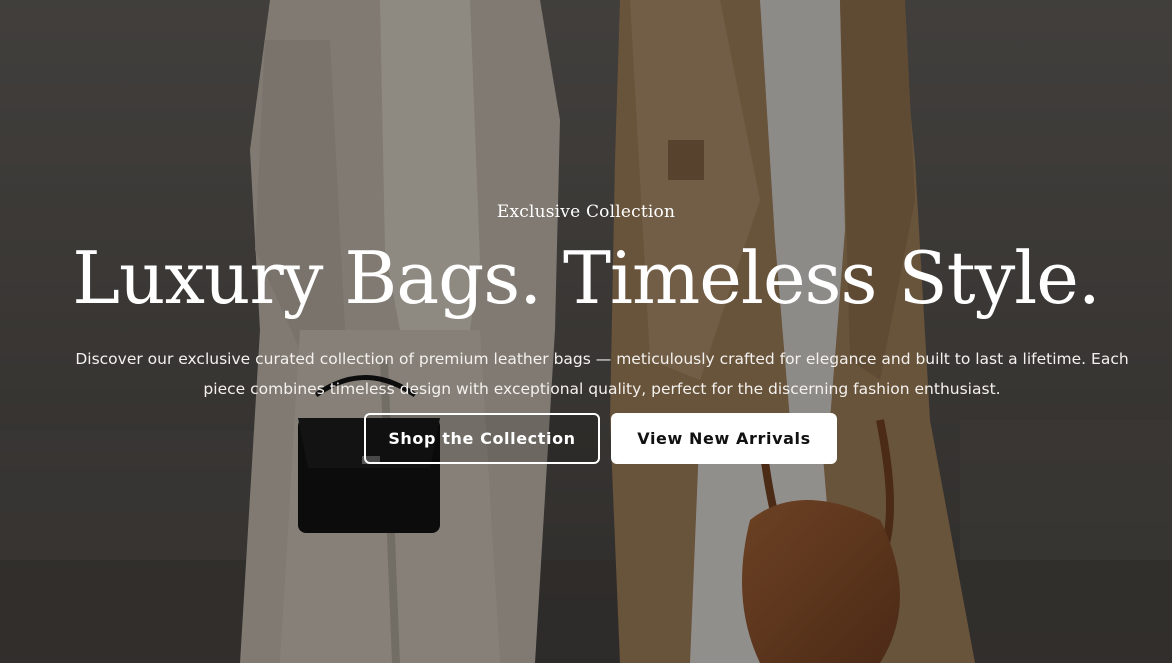 The image size is (1172, 663). Describe the element at coordinates (482, 438) in the screenshot. I see `shop-collection-button: Shop the Collection` at that location.